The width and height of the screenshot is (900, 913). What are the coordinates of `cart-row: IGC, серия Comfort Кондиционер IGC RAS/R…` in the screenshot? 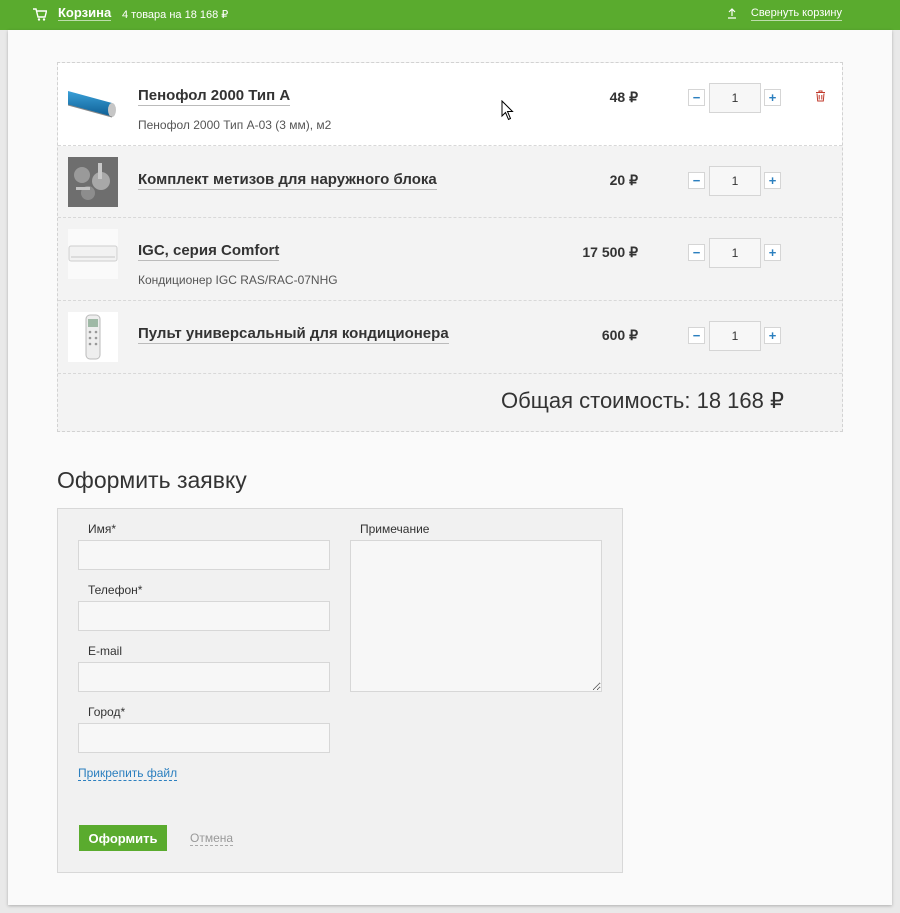 It's located at (450, 259).